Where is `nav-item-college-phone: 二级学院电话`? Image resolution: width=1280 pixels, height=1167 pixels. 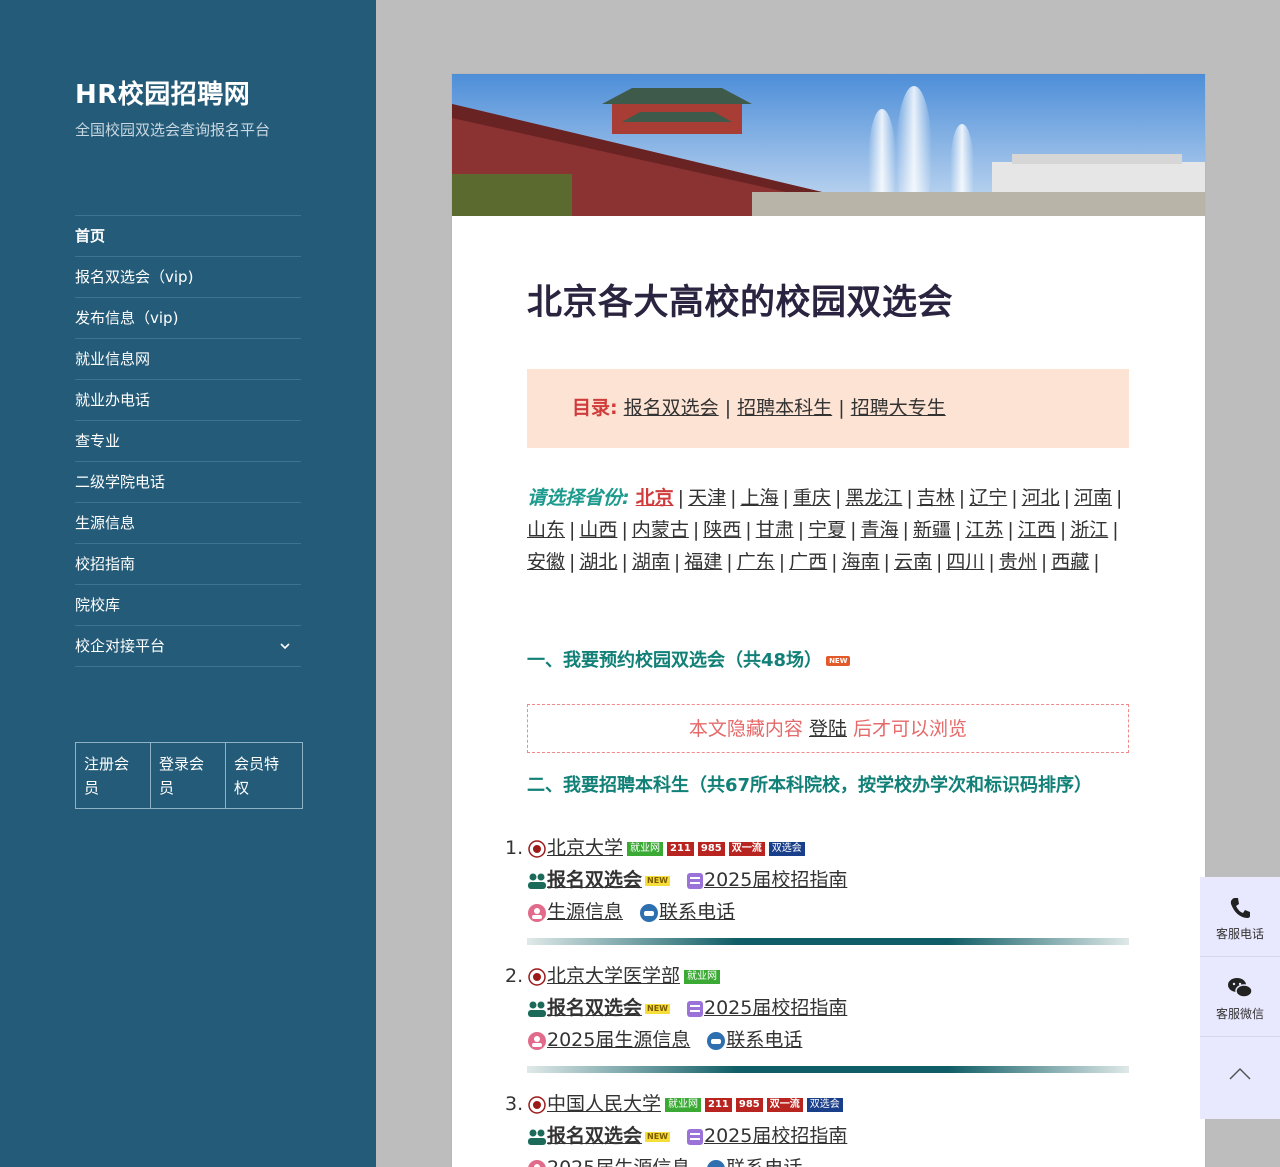
nav-item-college-phone: 二级学院电话 is located at coordinates (188, 482).